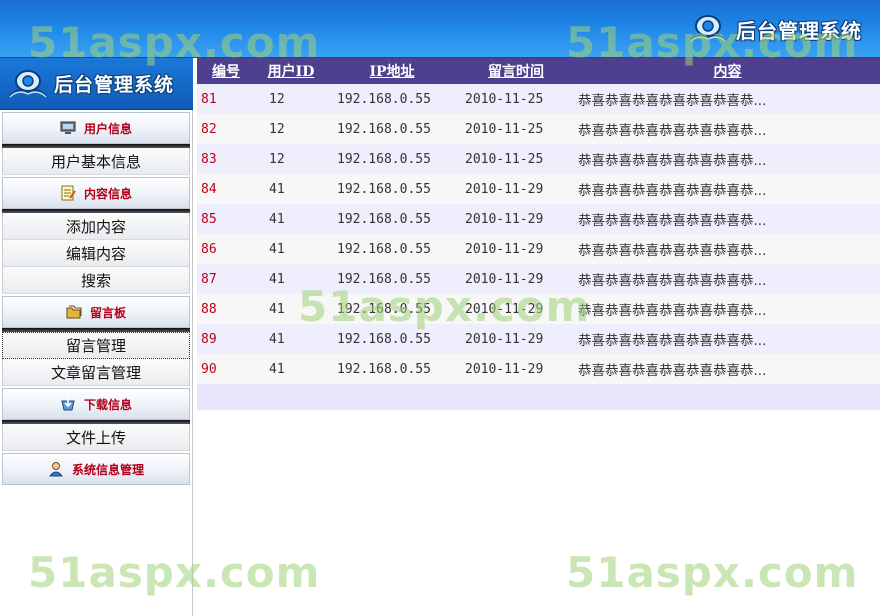 This screenshot has height=616, width=880. I want to click on section-user-info: 用户信息, so click(96, 128).